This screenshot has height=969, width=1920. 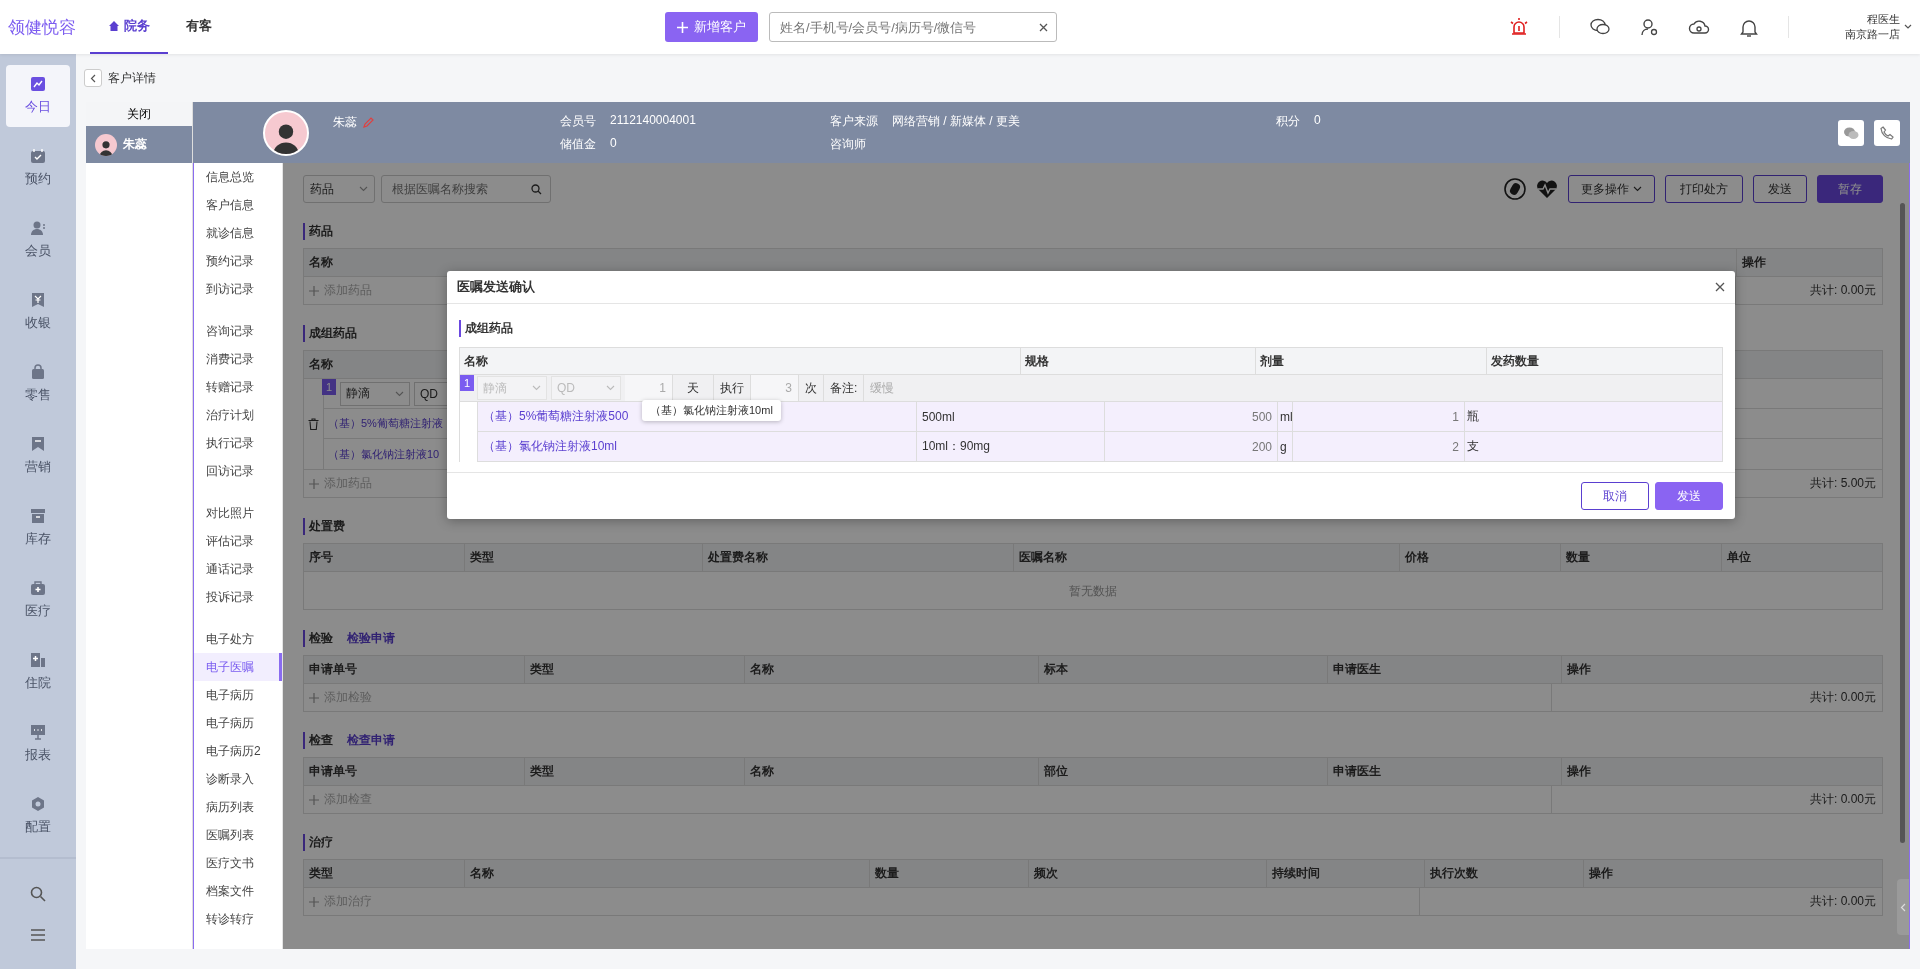 I want to click on sidebar-item: 配置, so click(x=38, y=816).